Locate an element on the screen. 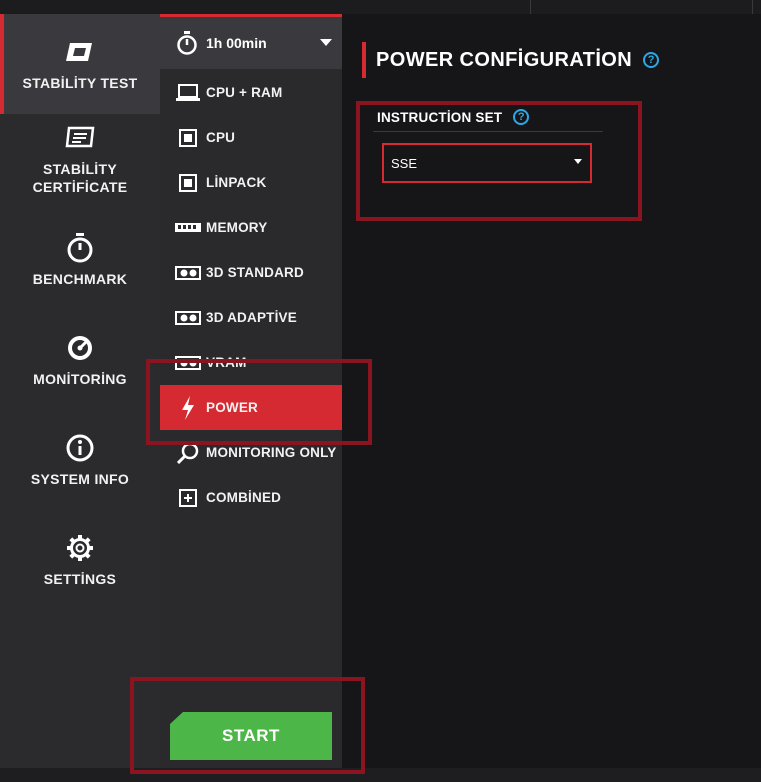 Image resolution: width=761 pixels, height=782 pixels. gear-icon is located at coordinates (80, 548).